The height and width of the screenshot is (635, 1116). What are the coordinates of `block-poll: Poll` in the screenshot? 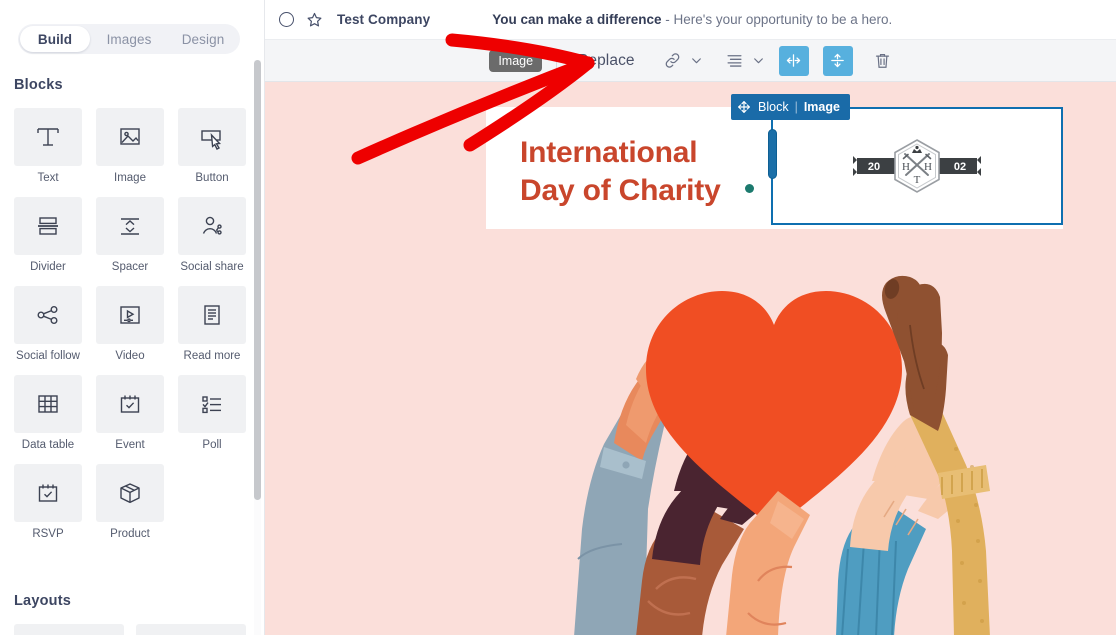 It's located at (212, 413).